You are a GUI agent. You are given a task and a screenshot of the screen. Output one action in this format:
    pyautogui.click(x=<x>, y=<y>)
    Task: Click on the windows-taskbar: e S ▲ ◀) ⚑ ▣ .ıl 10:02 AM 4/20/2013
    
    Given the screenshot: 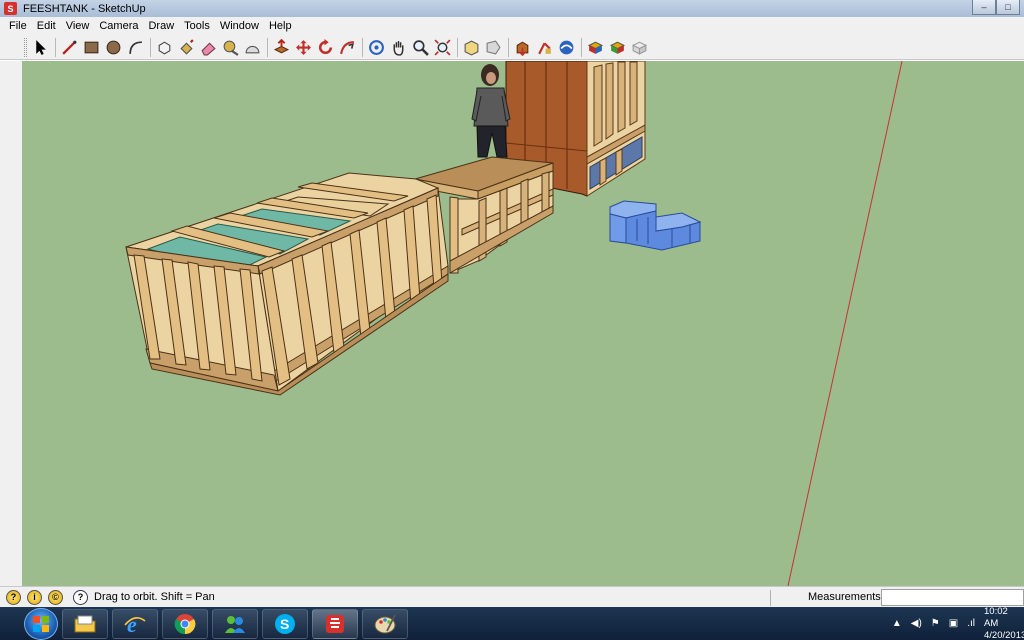 What is the action you would take?
    pyautogui.click(x=512, y=623)
    